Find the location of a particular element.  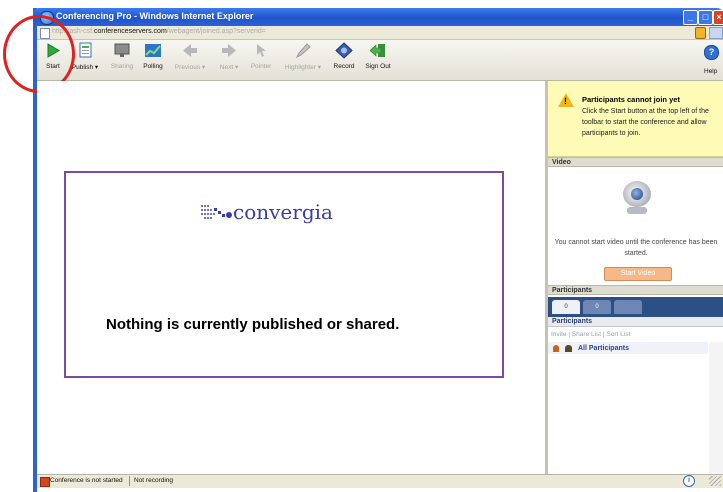

arrow-right-icon is located at coordinates (229, 50).